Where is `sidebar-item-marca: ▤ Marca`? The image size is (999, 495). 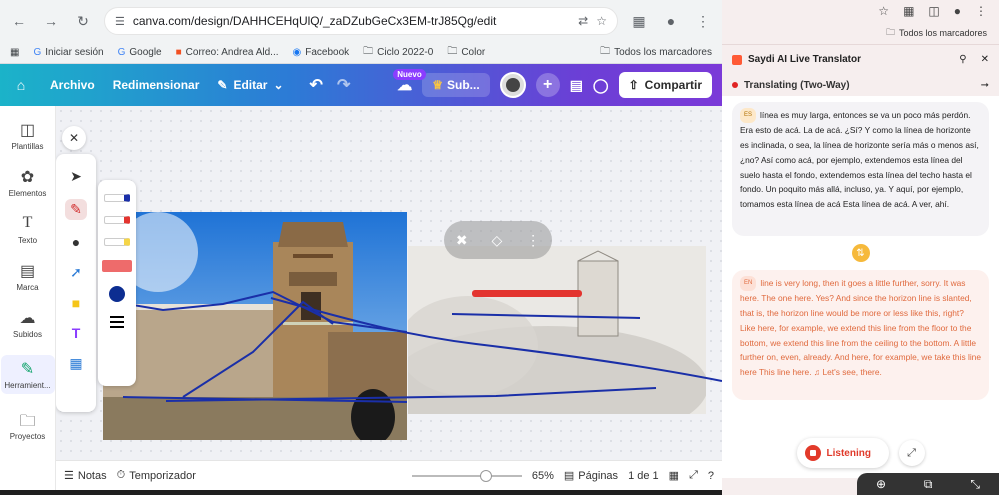
sidebar-item-marca: ▤ Marca is located at coordinates (28, 276).